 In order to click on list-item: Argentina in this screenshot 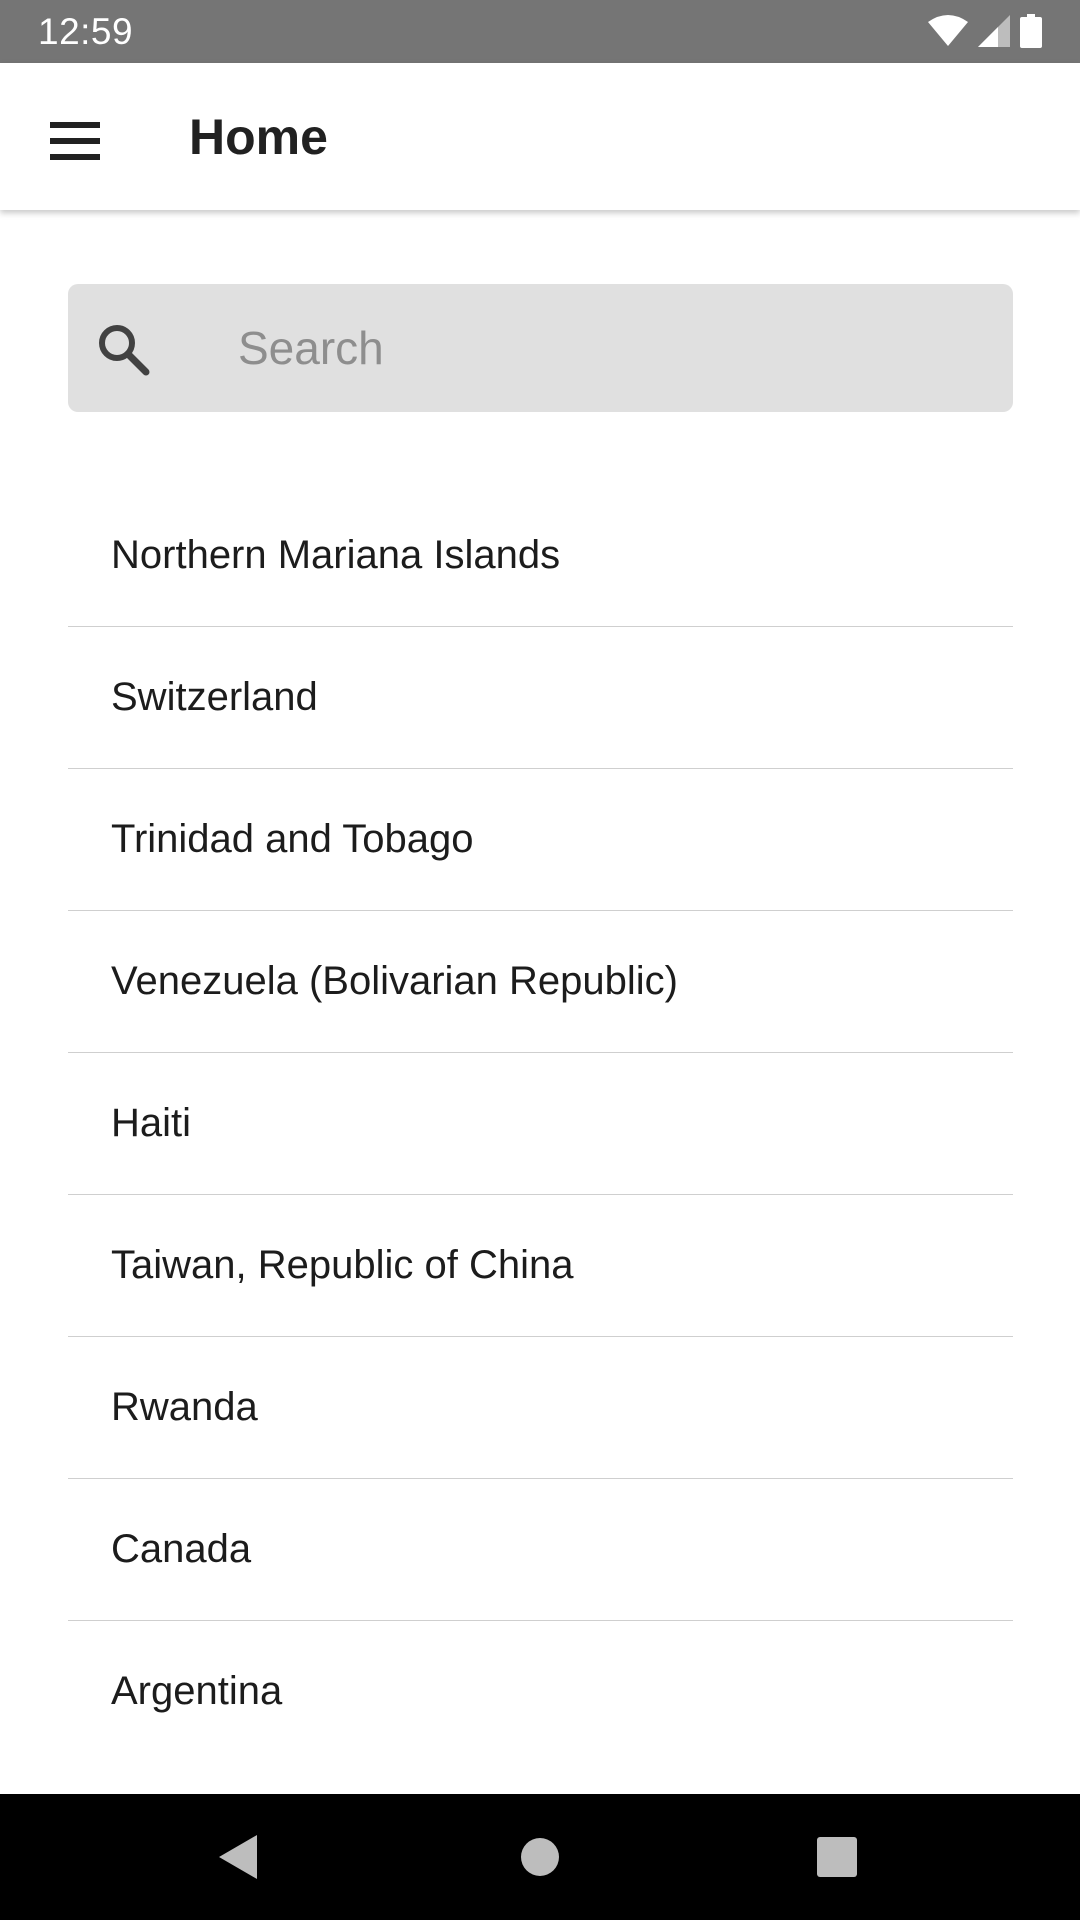, I will do `click(540, 1691)`.